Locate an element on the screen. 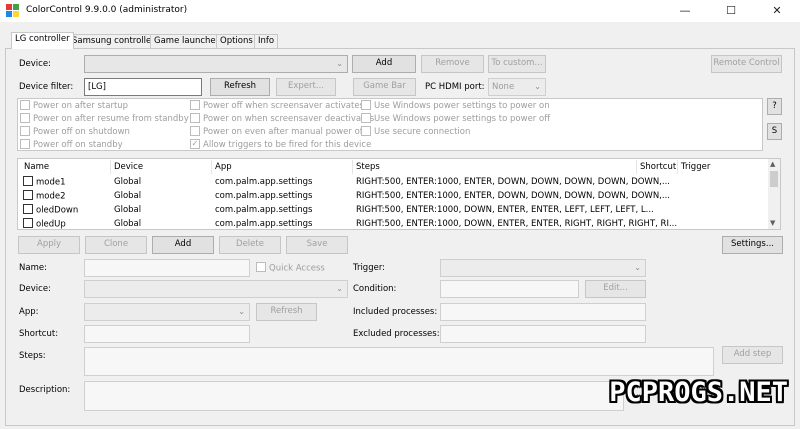  option-windows-power-off: Use Windows power settings to power off is located at coordinates (455, 119).